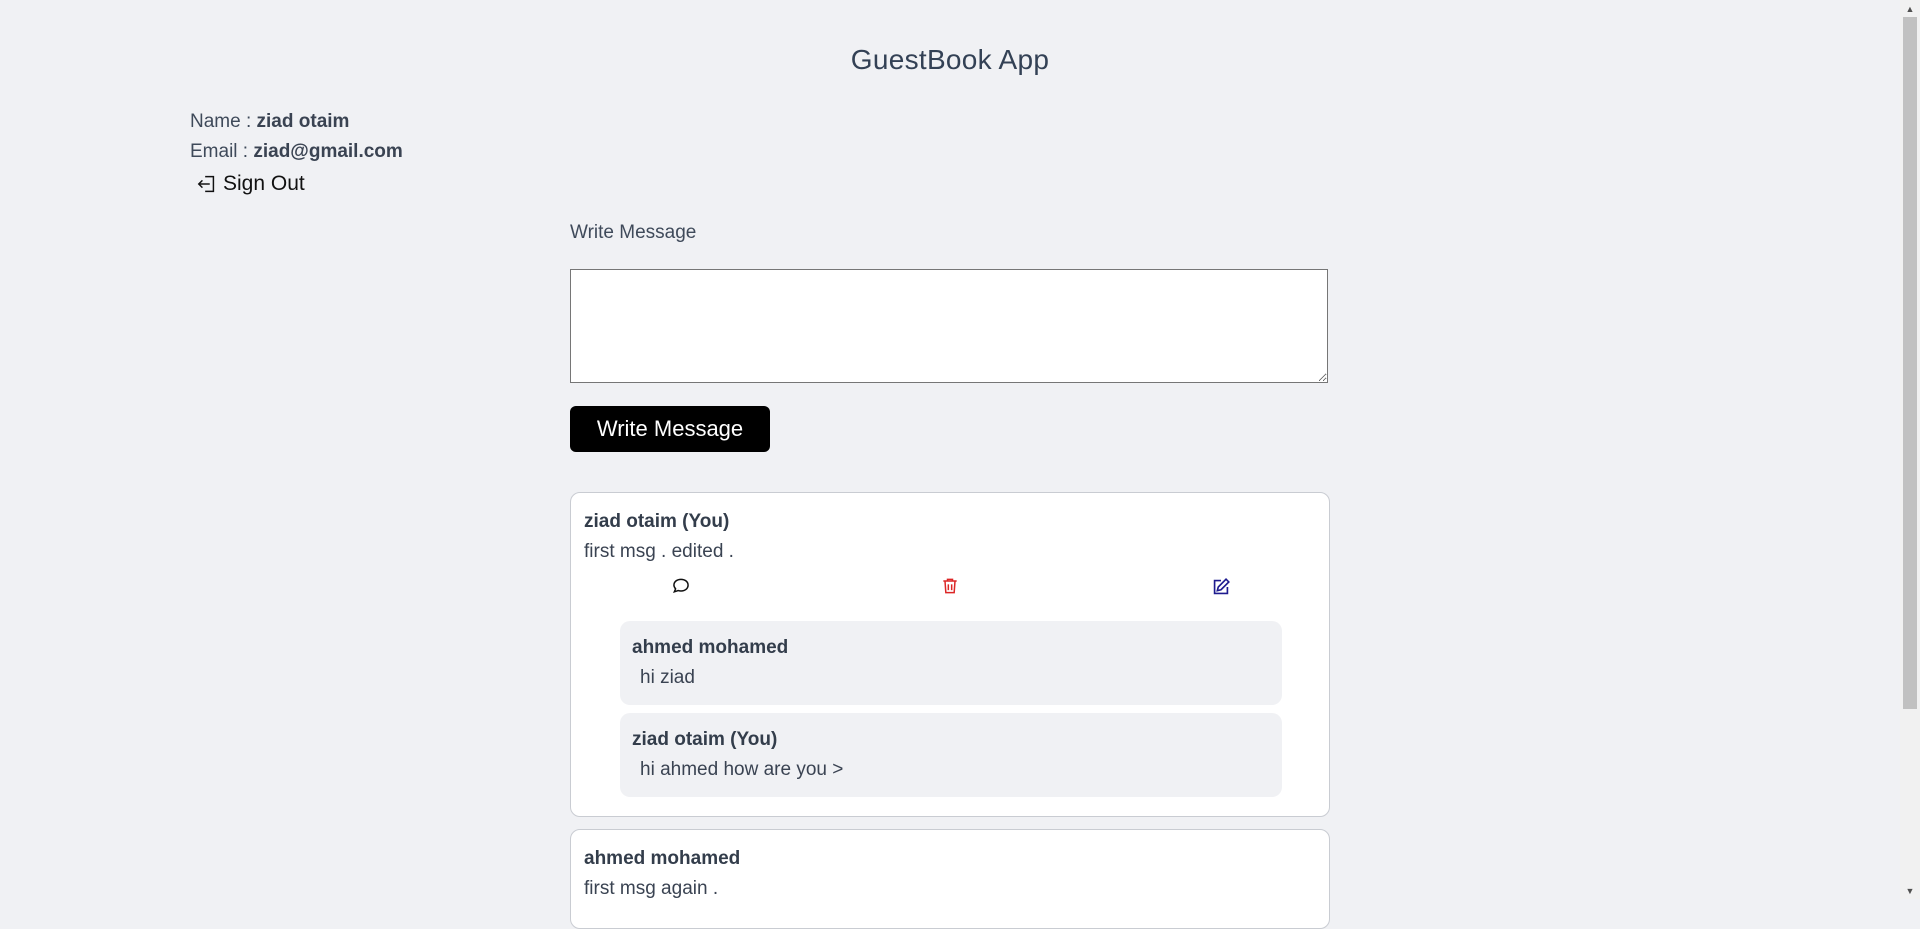 The height and width of the screenshot is (929, 1920). I want to click on reply-item: ziad otaim (You) hi ahmed how are you >, so click(951, 755).